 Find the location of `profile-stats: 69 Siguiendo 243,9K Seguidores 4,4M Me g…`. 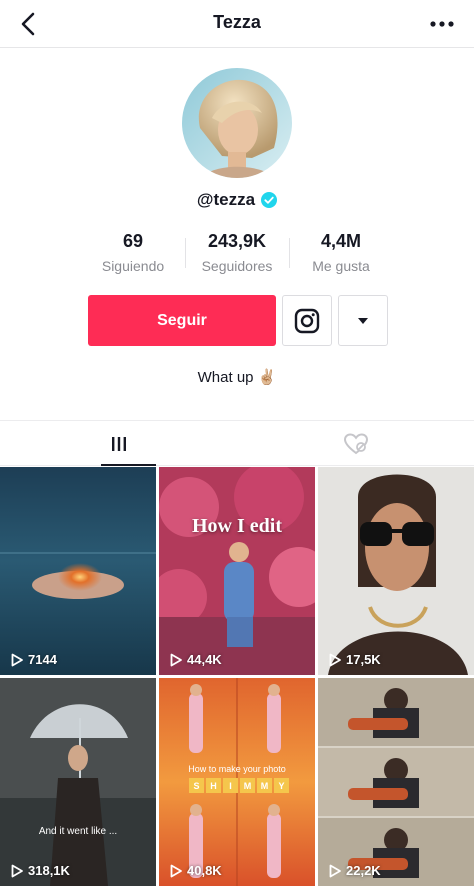

profile-stats: 69 Siguiendo 243,9K Seguidores 4,4M Me g… is located at coordinates (237, 252).